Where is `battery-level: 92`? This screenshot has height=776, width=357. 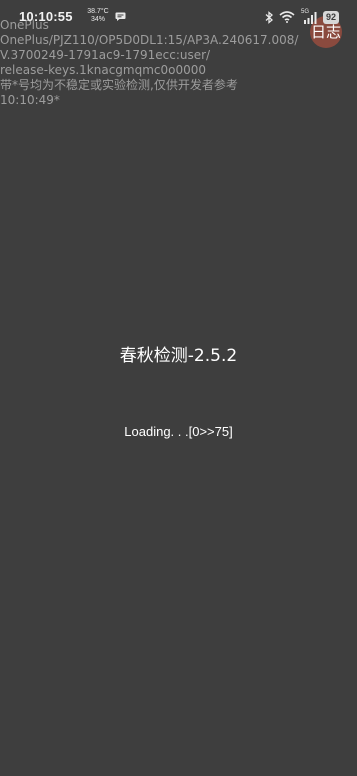 battery-level: 92 is located at coordinates (330, 17).